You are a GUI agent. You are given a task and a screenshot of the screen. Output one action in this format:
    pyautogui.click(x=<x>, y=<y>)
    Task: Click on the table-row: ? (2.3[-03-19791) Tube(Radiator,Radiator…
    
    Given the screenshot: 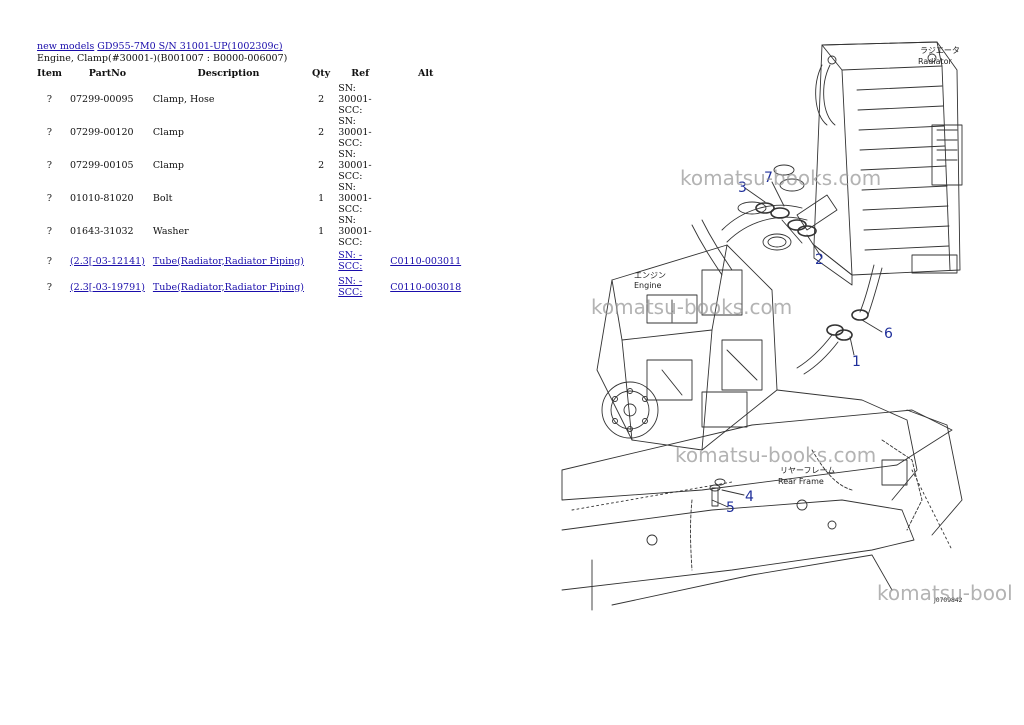 What is the action you would take?
    pyautogui.click(x=249, y=287)
    